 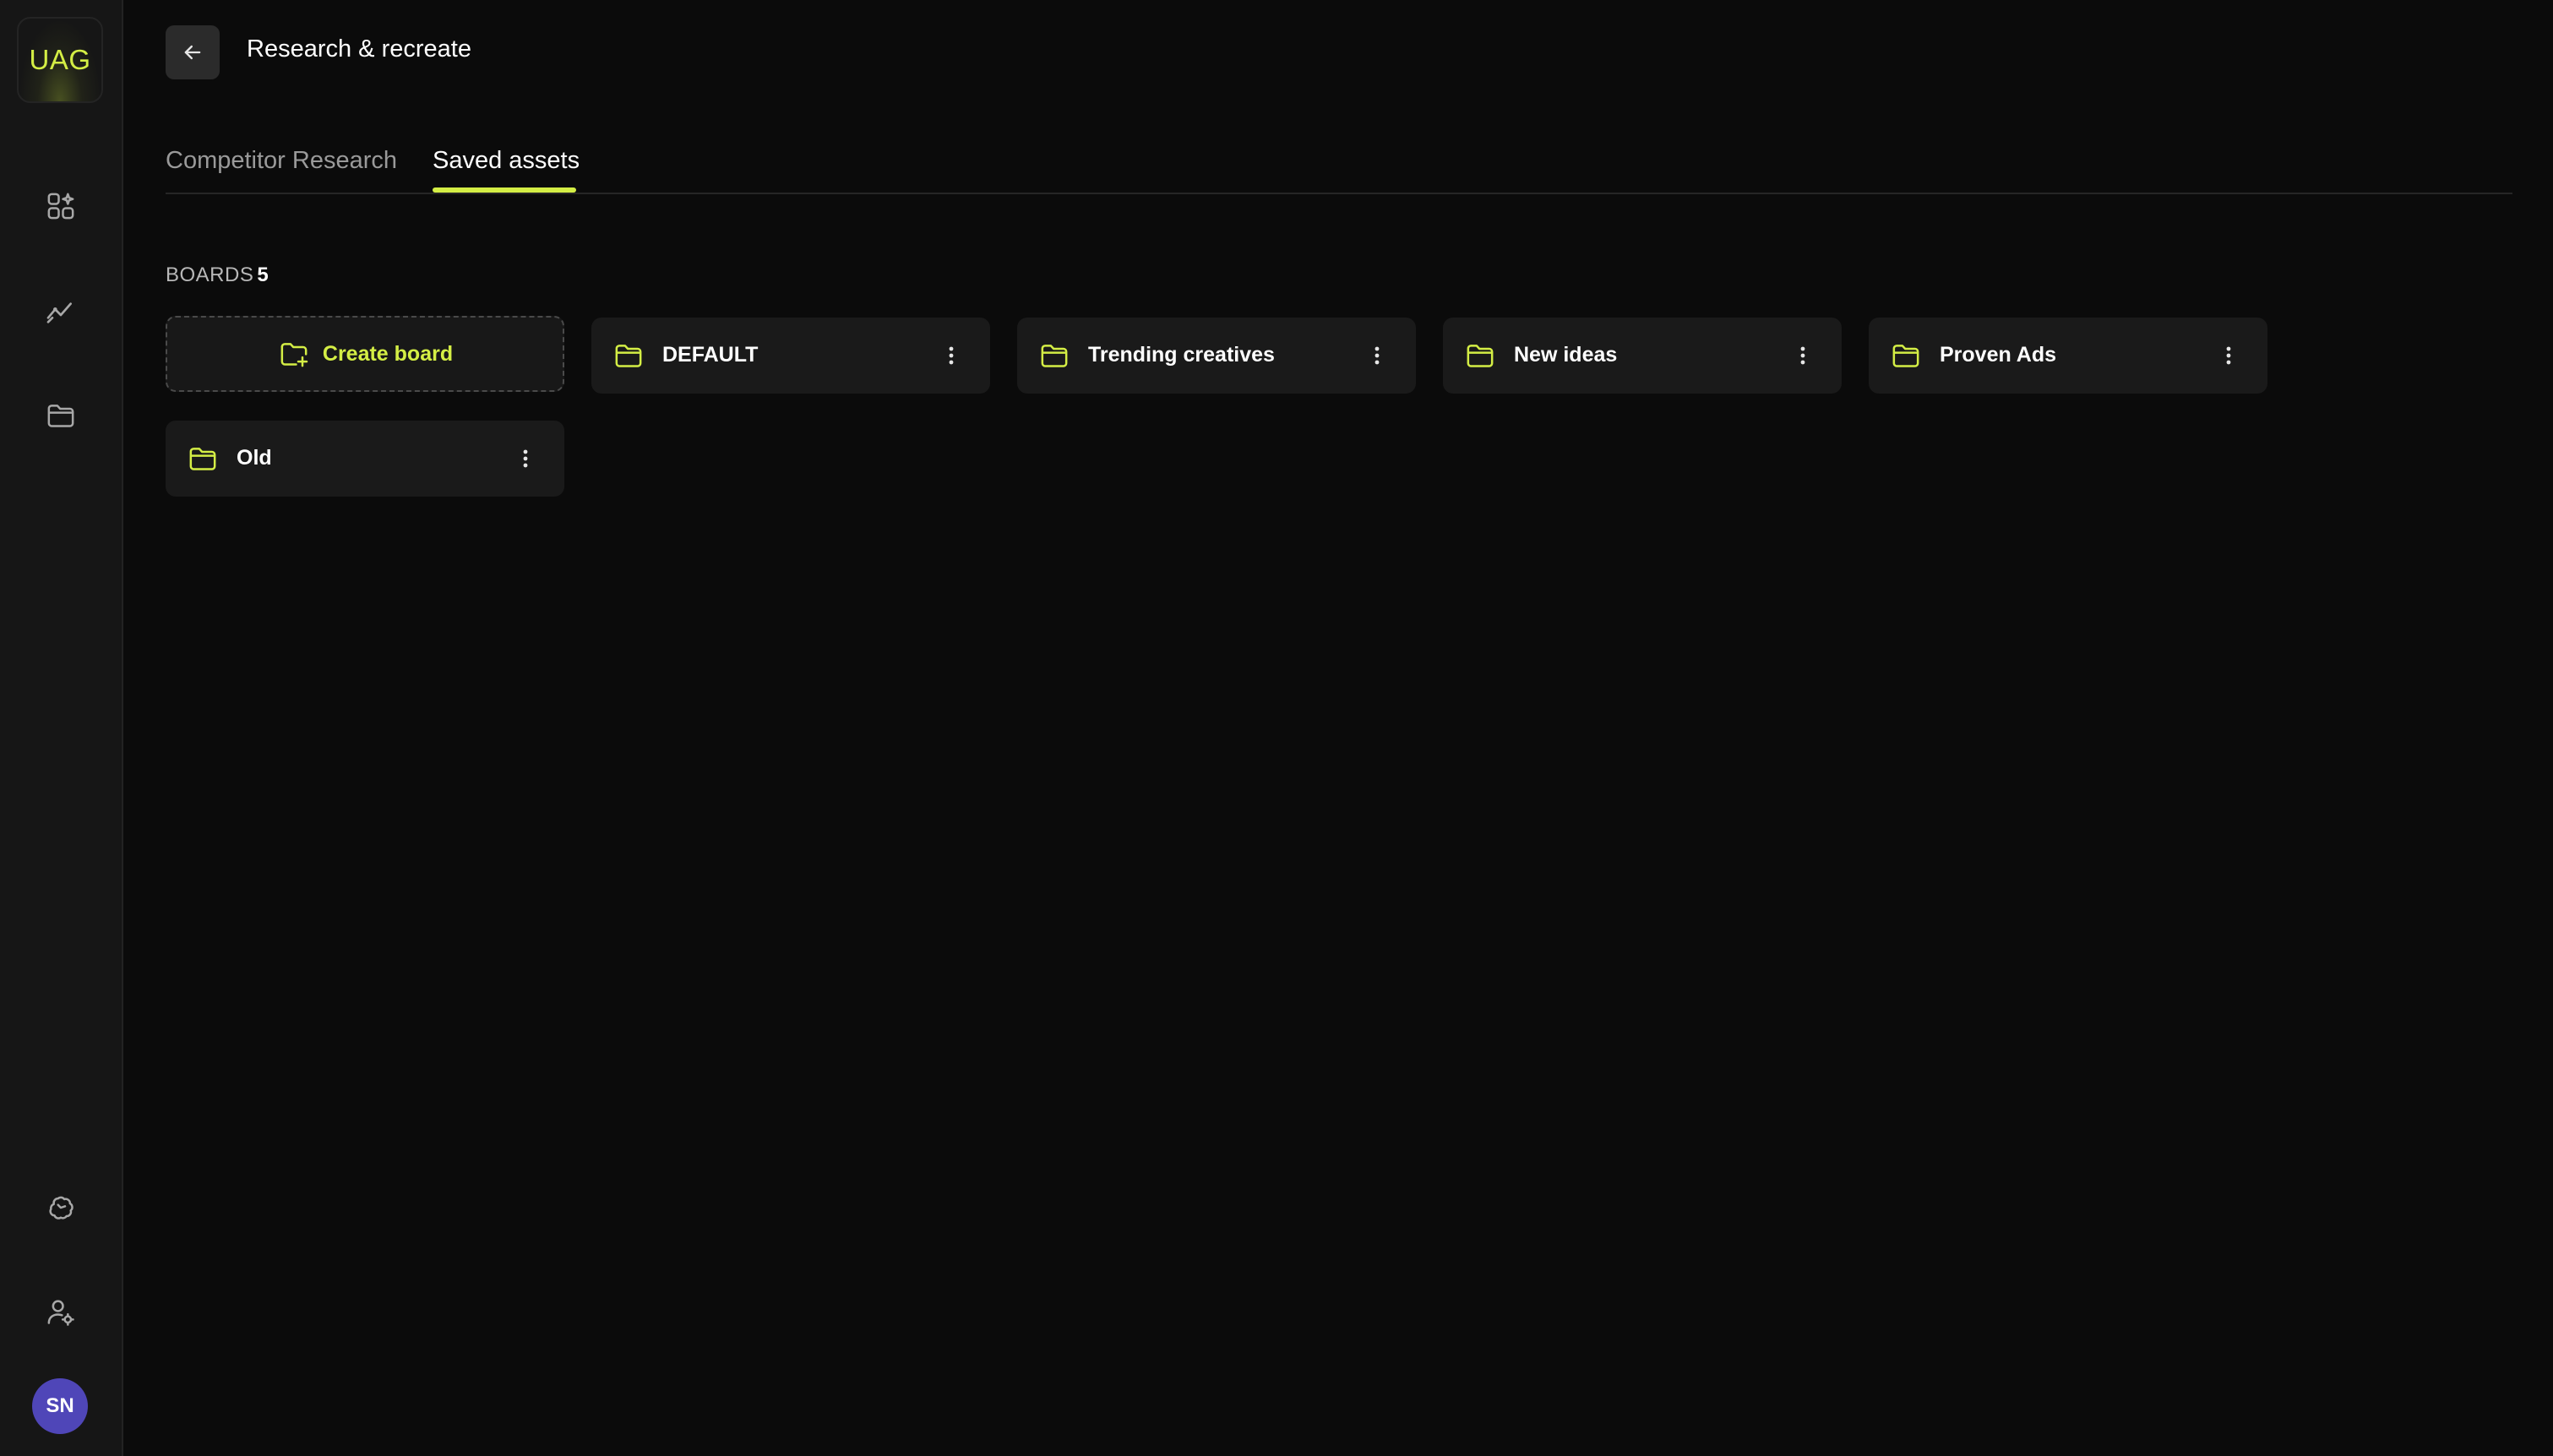 I want to click on back-button, so click(x=193, y=52).